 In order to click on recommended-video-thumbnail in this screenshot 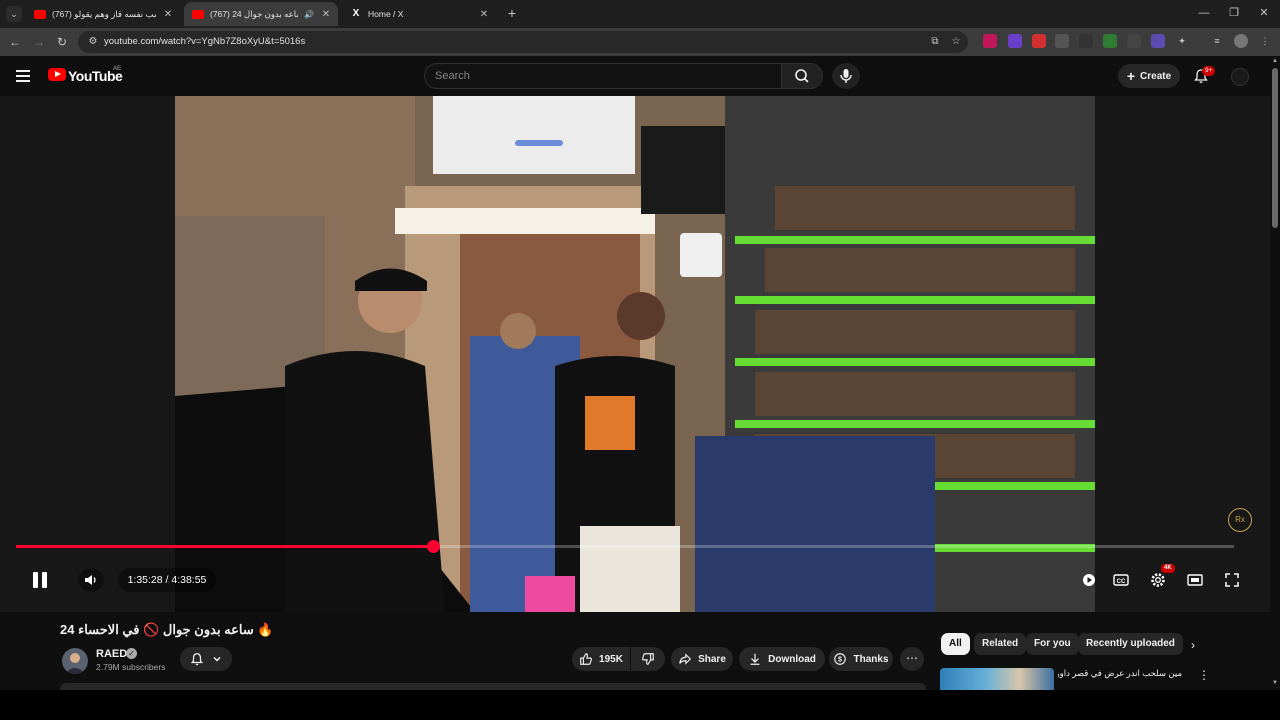, I will do `click(997, 679)`.